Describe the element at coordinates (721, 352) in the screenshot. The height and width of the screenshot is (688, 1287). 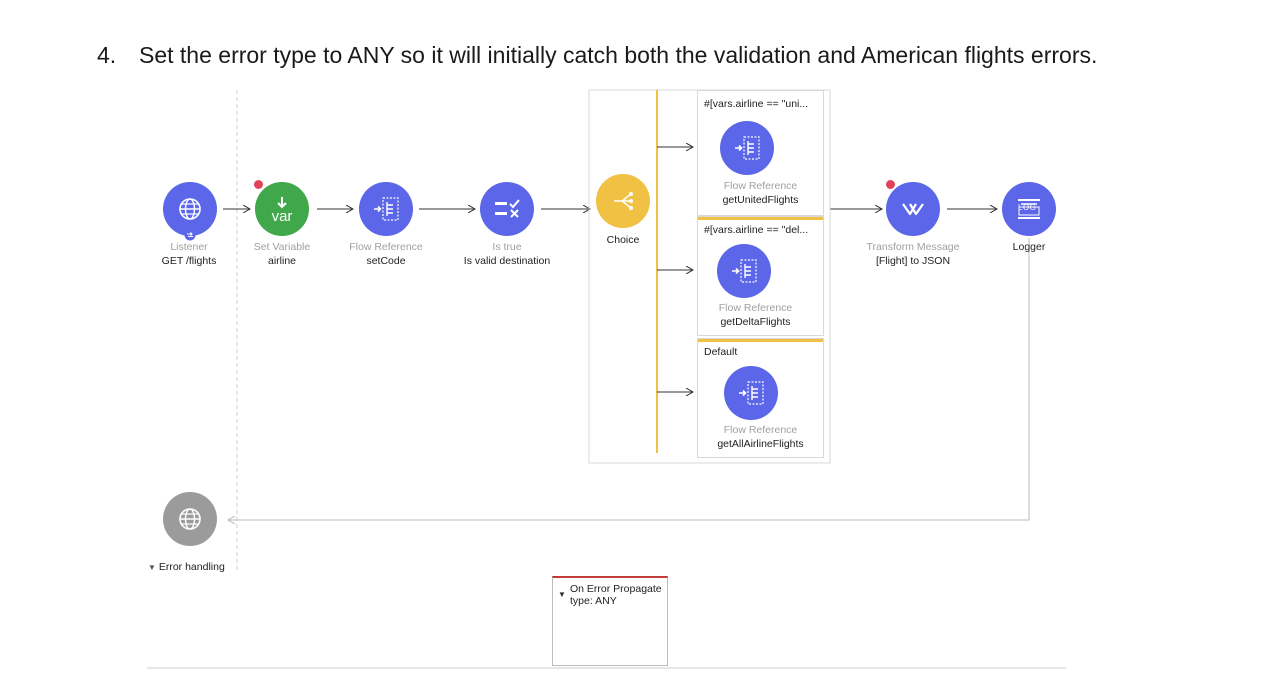
I see `route-condition: Default` at that location.